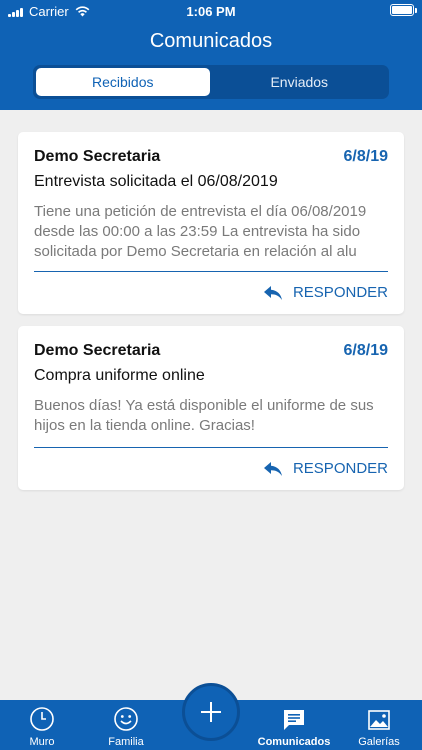 The width and height of the screenshot is (422, 750). I want to click on tab-comunicados: Comunicados, so click(294, 725).